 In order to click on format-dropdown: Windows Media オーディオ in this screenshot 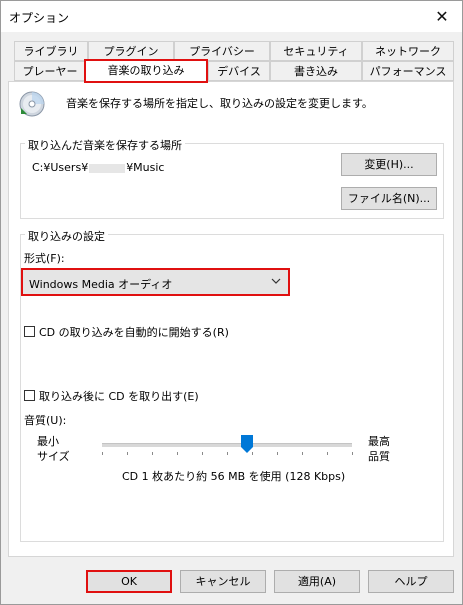, I will do `click(155, 282)`.